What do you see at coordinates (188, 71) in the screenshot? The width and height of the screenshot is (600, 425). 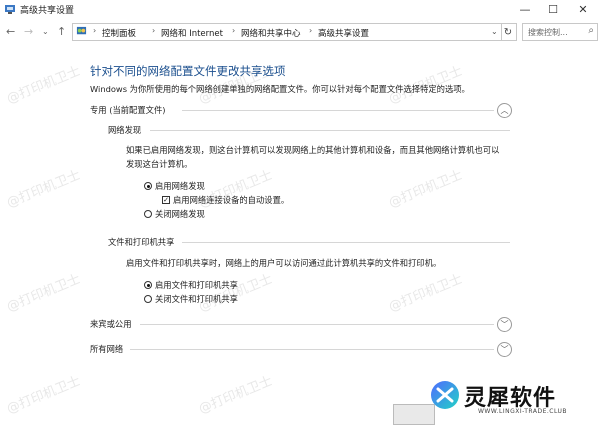 I see `page-title: 针对不同的网络配置文件更改共享选项` at bounding box center [188, 71].